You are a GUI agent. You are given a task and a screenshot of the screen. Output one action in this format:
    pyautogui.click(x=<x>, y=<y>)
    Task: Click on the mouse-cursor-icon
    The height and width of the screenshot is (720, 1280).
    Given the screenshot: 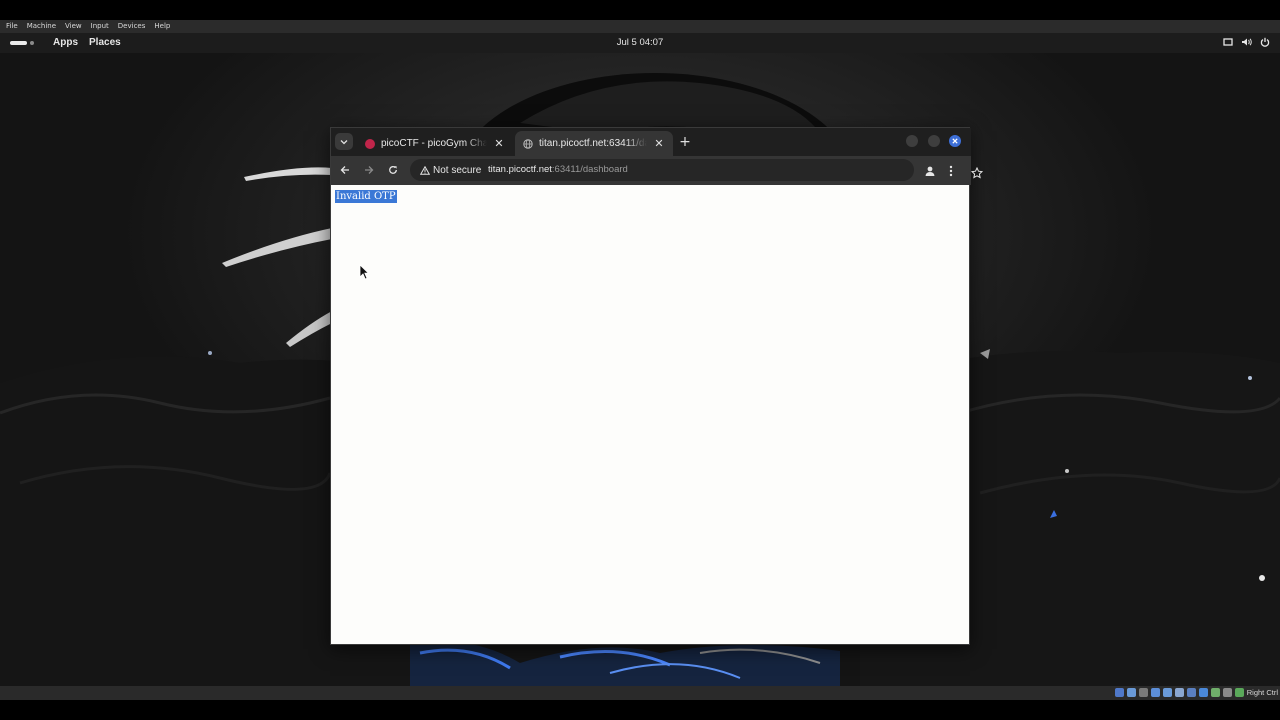 What is the action you would take?
    pyautogui.click(x=364, y=272)
    